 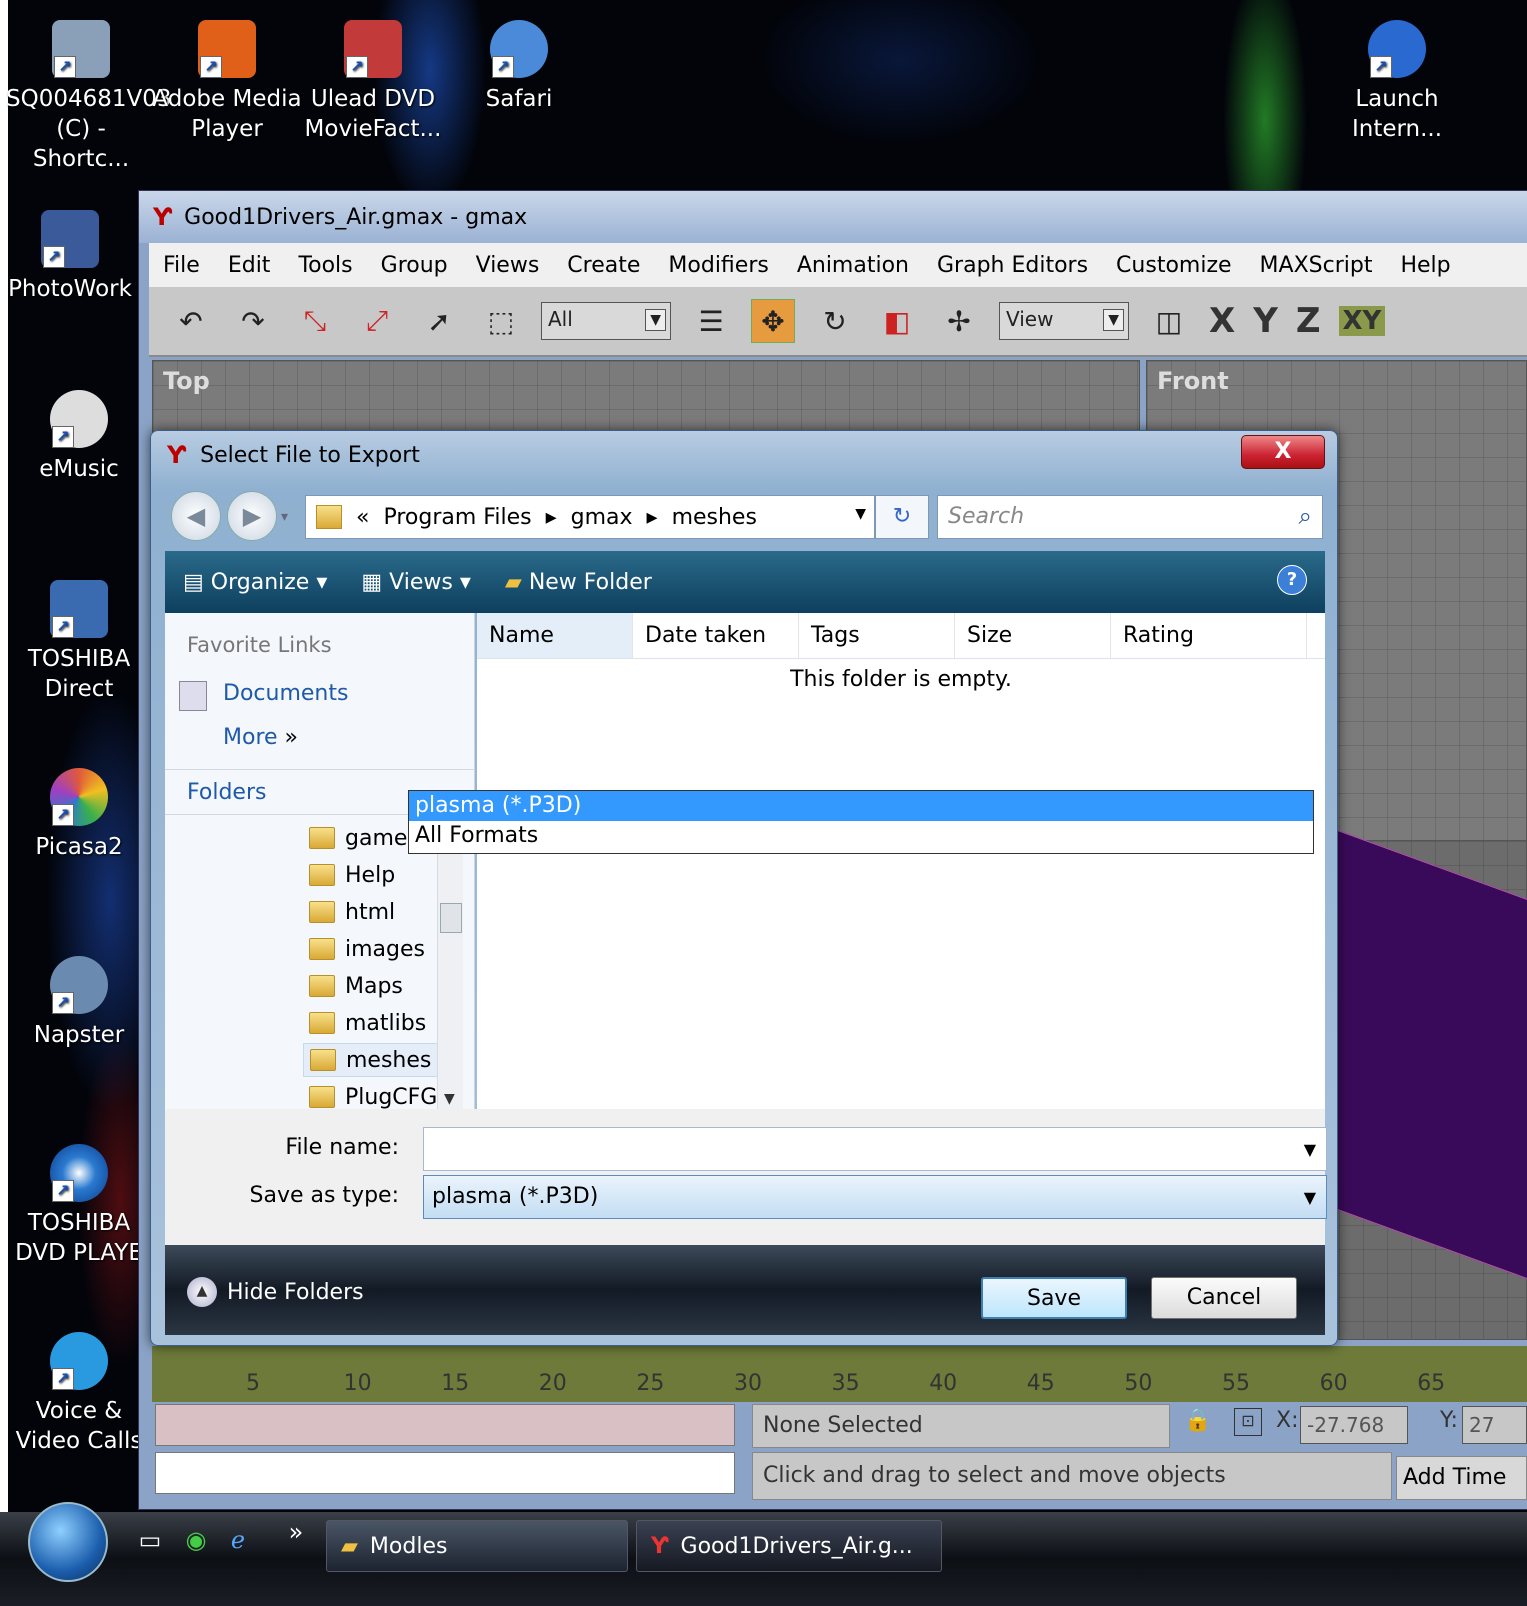 What do you see at coordinates (249, 265) in the screenshot?
I see `menu-edit: Edit` at bounding box center [249, 265].